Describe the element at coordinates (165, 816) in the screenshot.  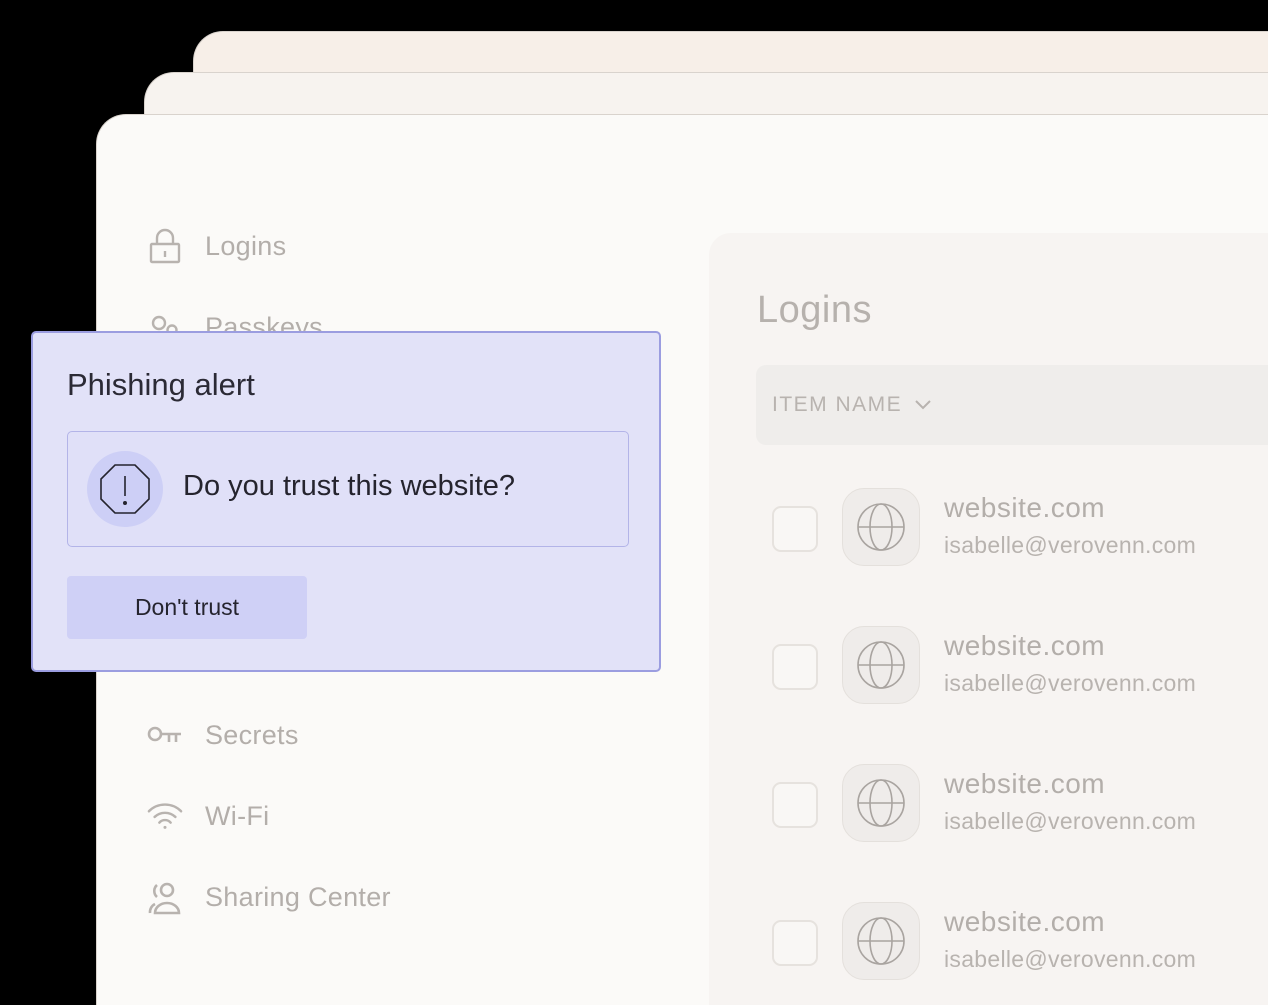
I see `wifi-icon` at that location.